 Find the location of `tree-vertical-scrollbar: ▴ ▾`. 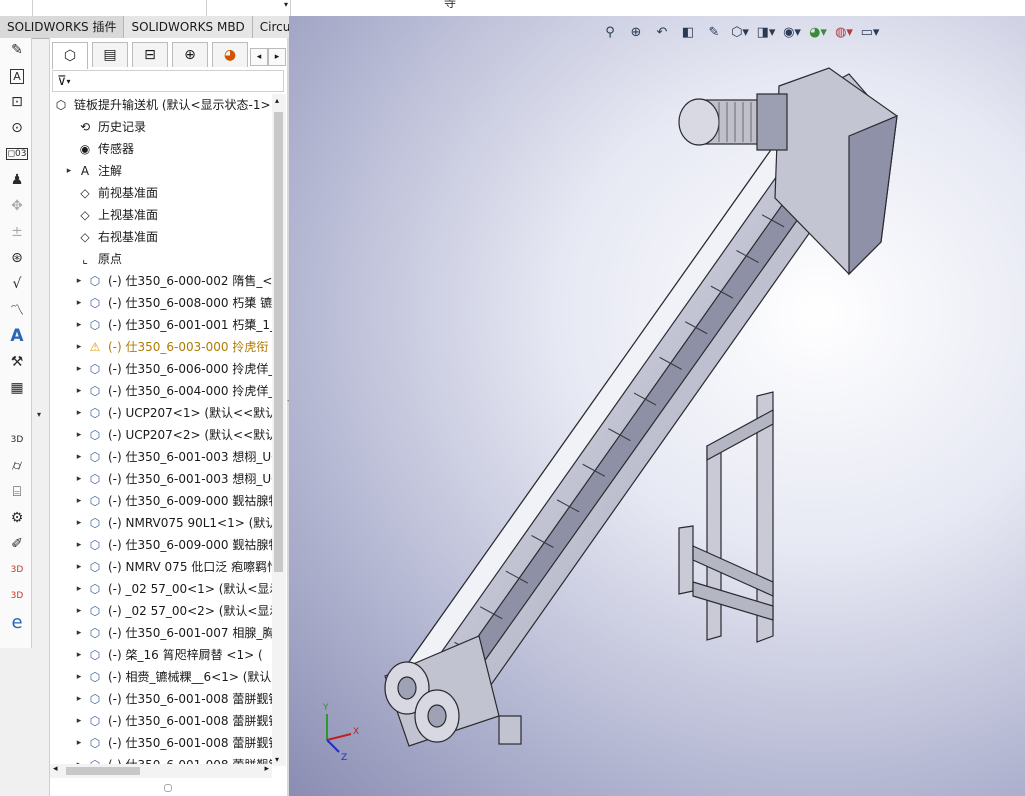

tree-vertical-scrollbar: ▴ ▾ is located at coordinates (279, 430).